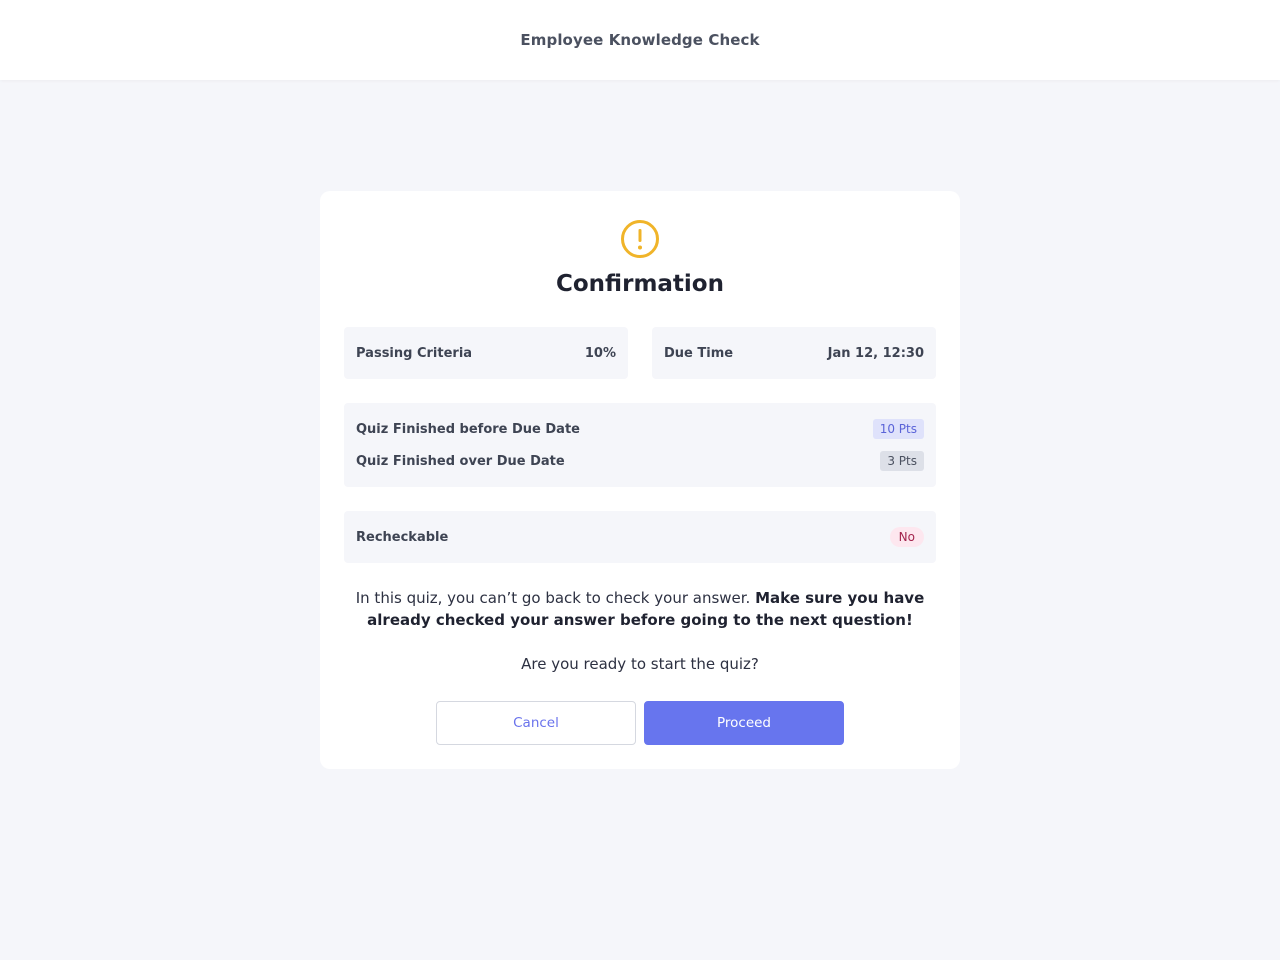 This screenshot has height=960, width=1280. I want to click on passing-criteria-box: Passing Criteria 10%, so click(486, 353).